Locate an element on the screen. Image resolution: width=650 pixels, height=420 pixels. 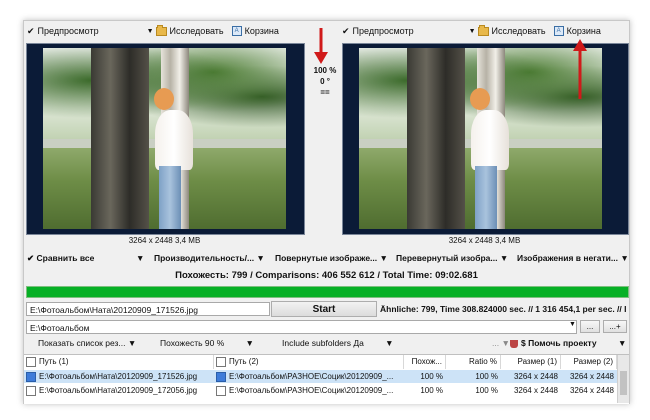
column-header-size2: Размер (2) is located at coordinates (589, 362).